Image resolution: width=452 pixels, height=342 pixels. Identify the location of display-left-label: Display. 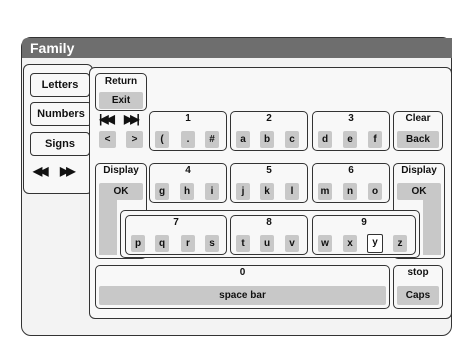
(121, 170).